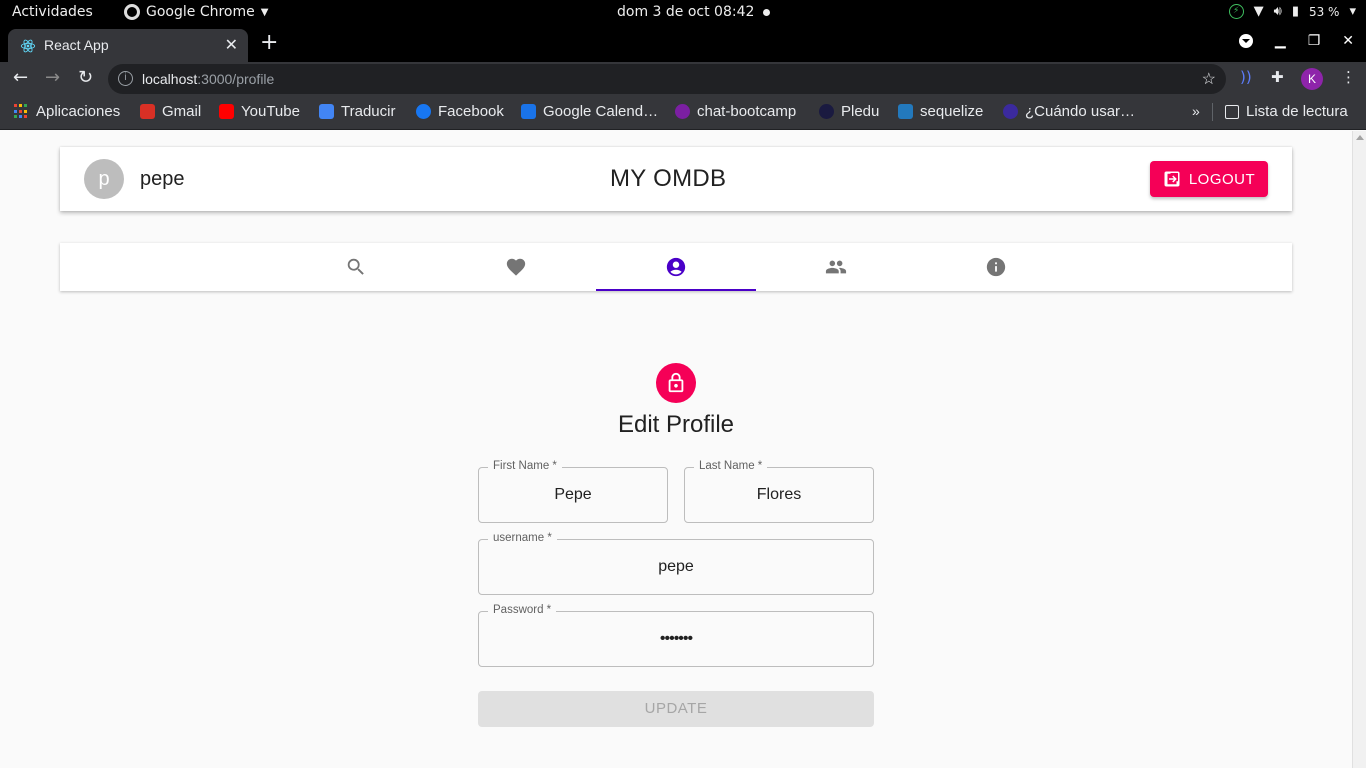 The image size is (1366, 768). I want to click on app-header: p pepe MY OMDB LOGOUT, so click(676, 179).